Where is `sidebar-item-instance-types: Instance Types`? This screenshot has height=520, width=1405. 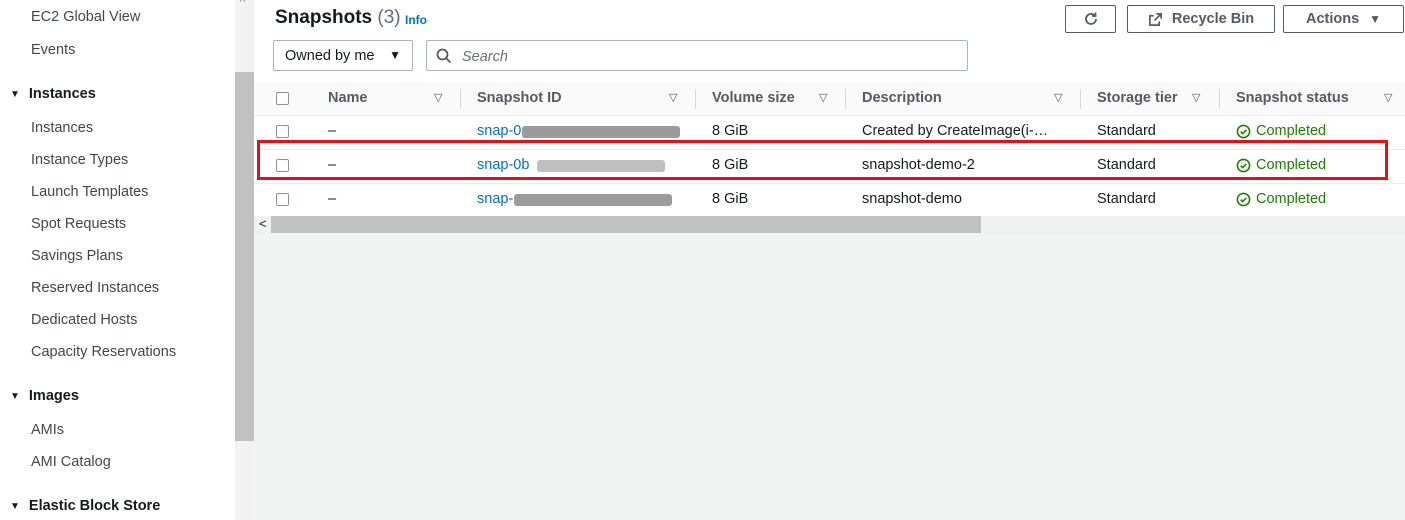 sidebar-item-instance-types: Instance Types is located at coordinates (79, 160).